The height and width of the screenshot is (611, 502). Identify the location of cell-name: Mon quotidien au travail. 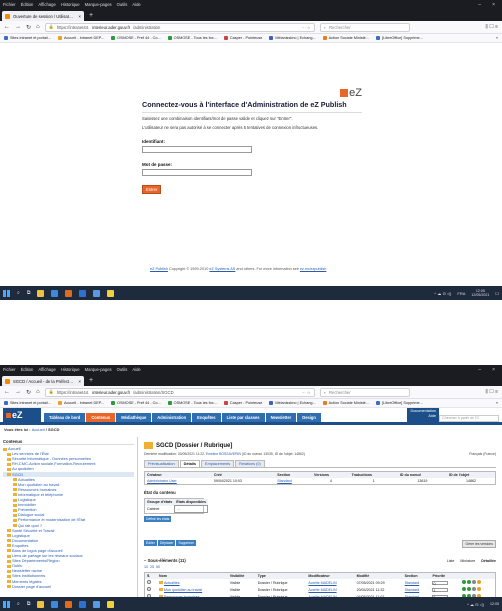
(192, 589).